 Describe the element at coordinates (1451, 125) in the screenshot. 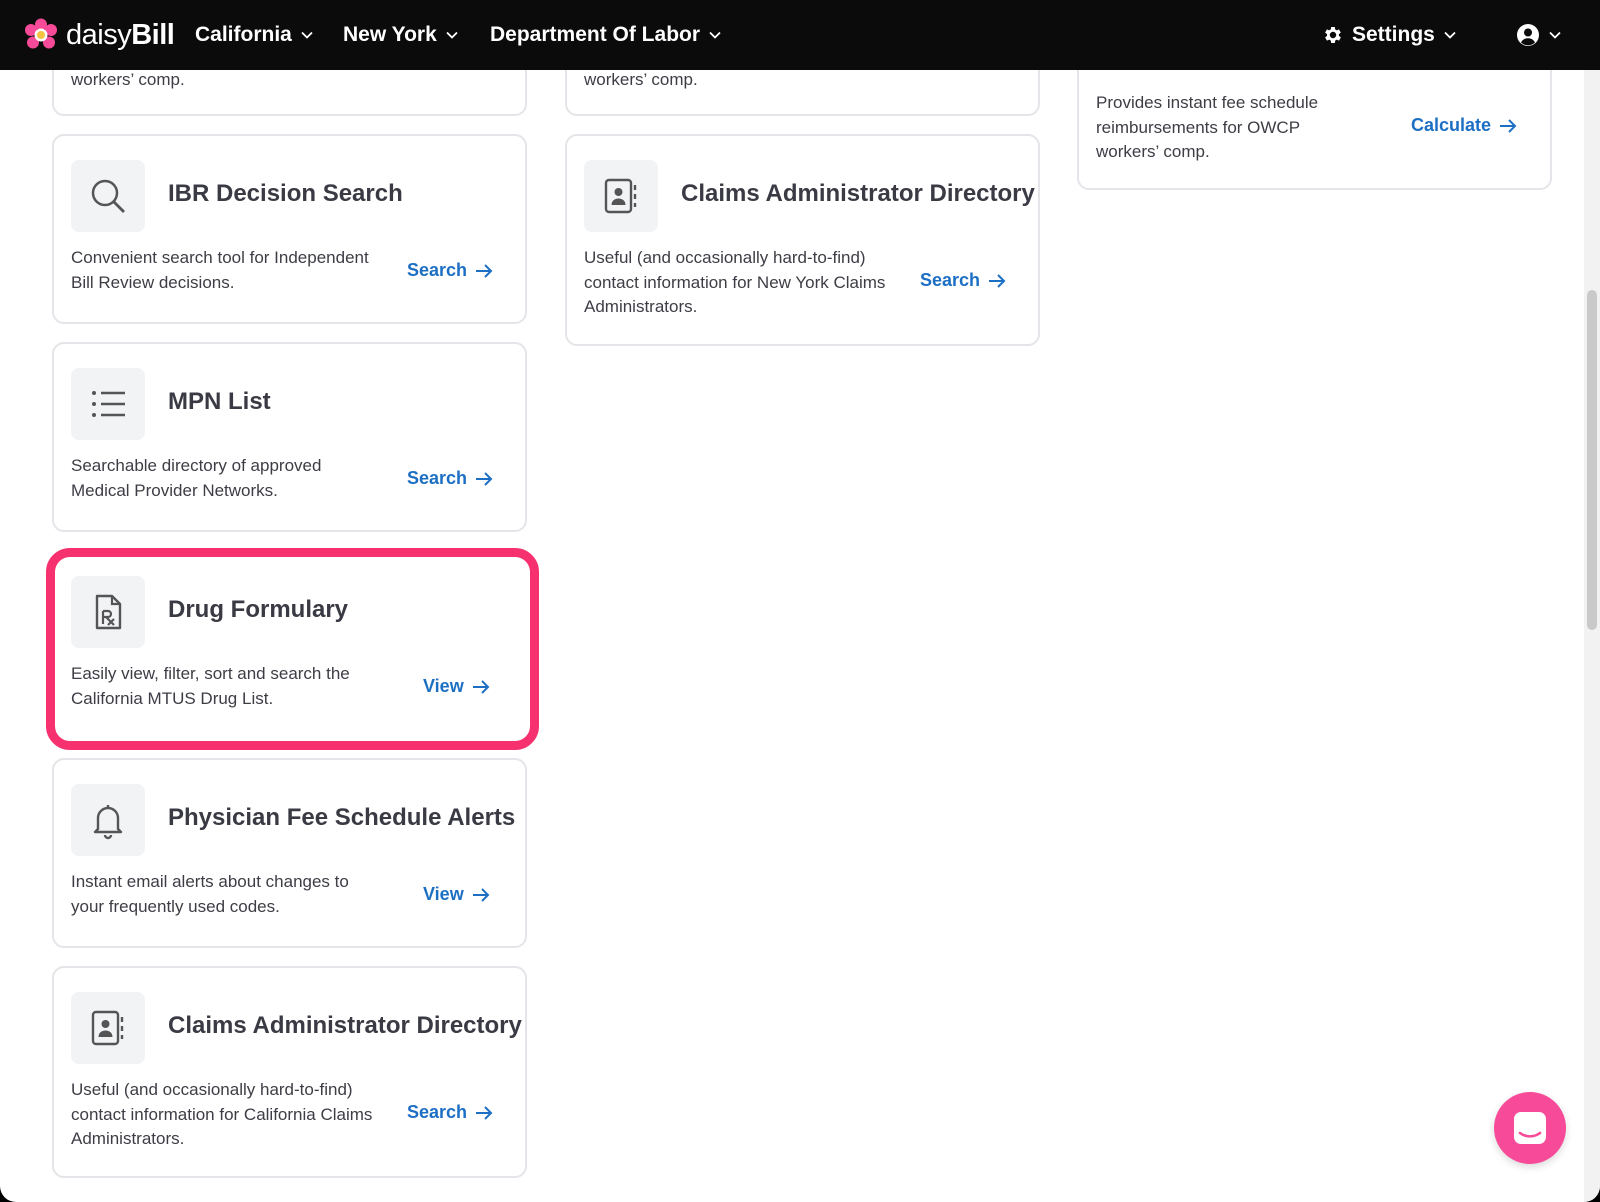

I see `calculate-link-label: Calculate` at that location.